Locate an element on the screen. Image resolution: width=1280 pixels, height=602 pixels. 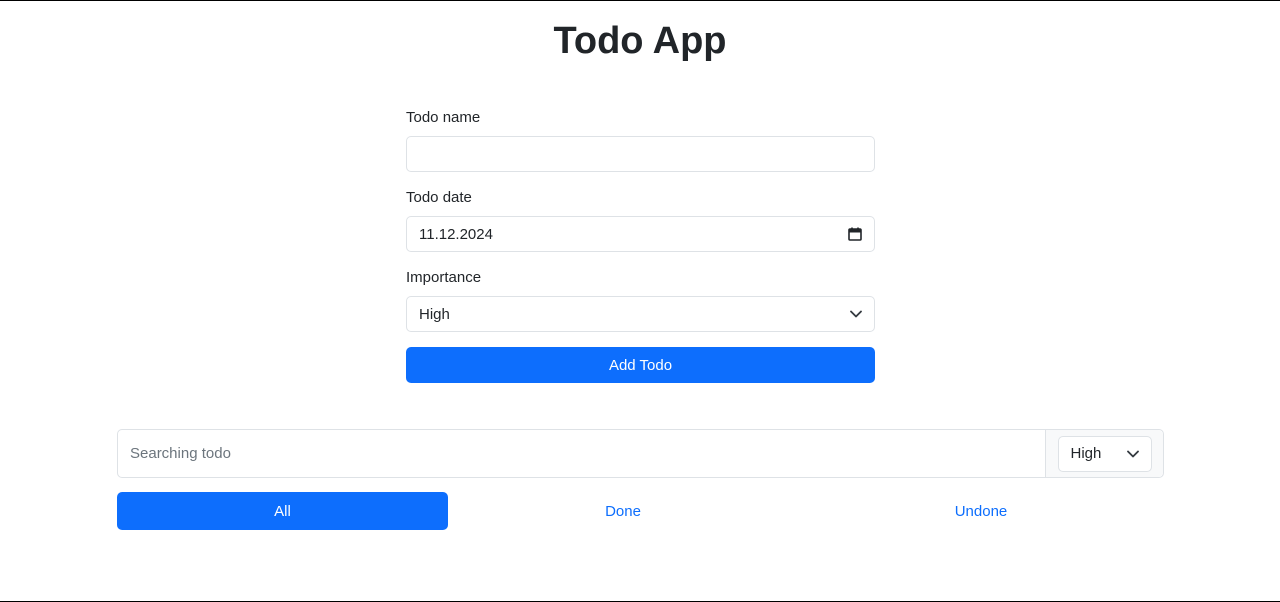
calendar-icon is located at coordinates (855, 234).